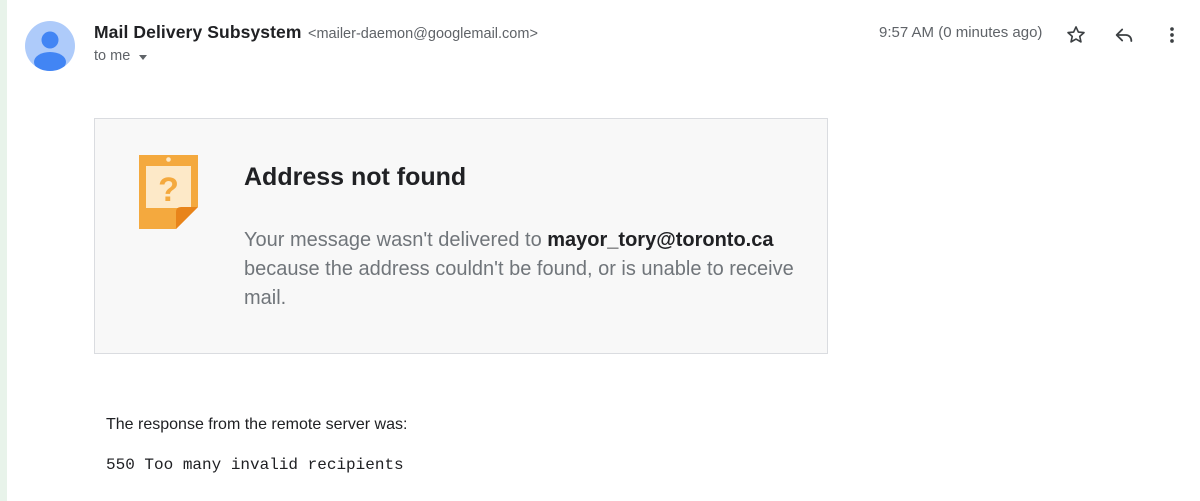  I want to click on more-vertical-icon, so click(1172, 35).